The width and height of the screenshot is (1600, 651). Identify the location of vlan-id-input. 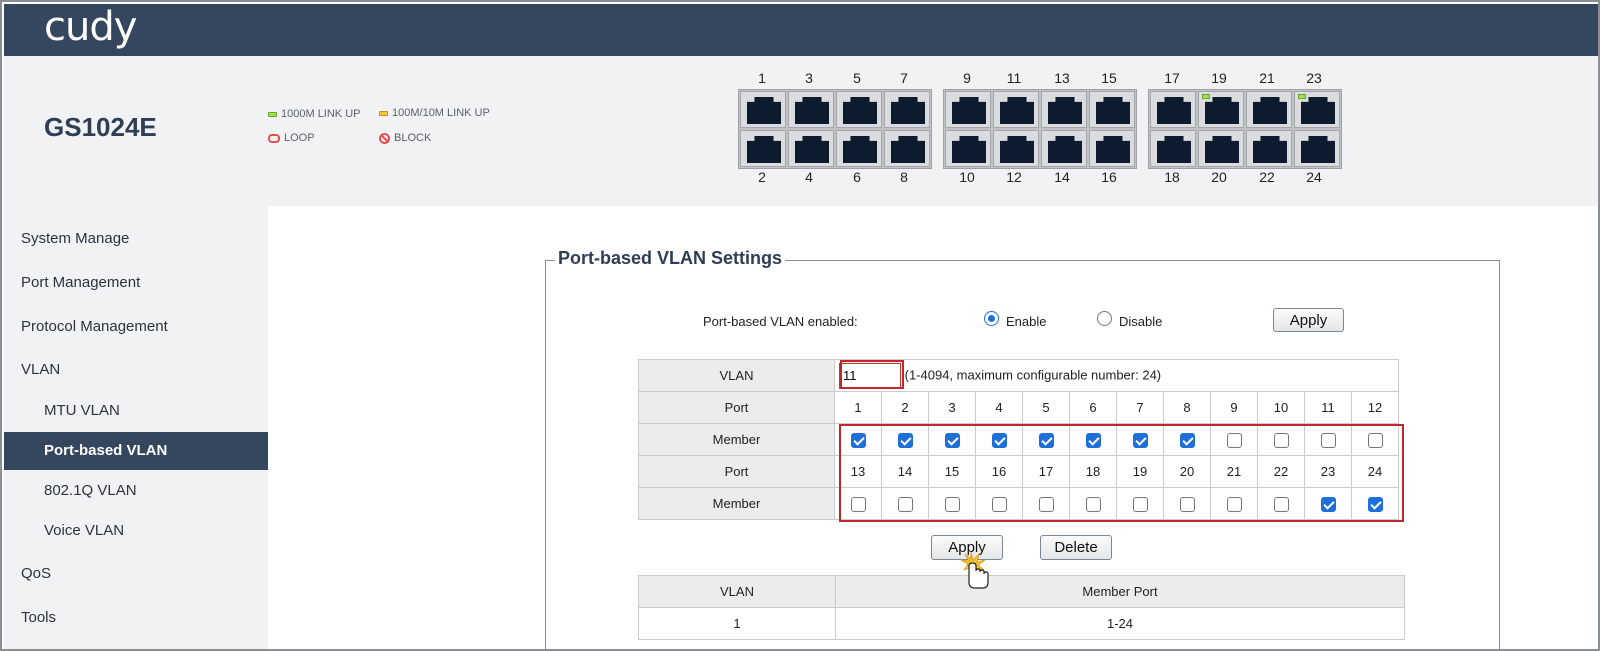
(870, 375).